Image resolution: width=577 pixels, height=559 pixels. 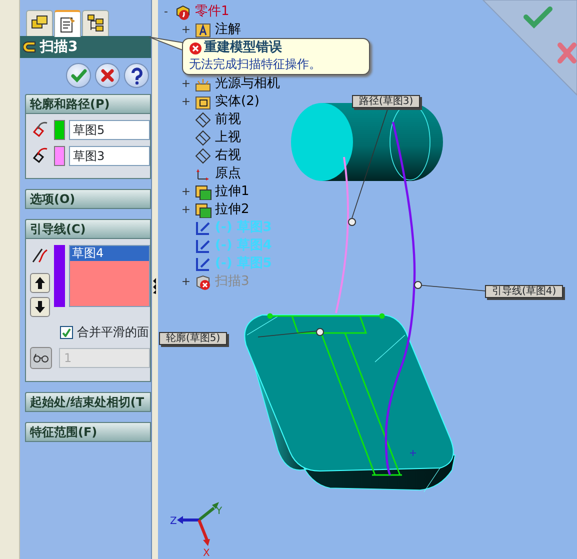 I want to click on selection-field: 草图3, so click(x=109, y=156).